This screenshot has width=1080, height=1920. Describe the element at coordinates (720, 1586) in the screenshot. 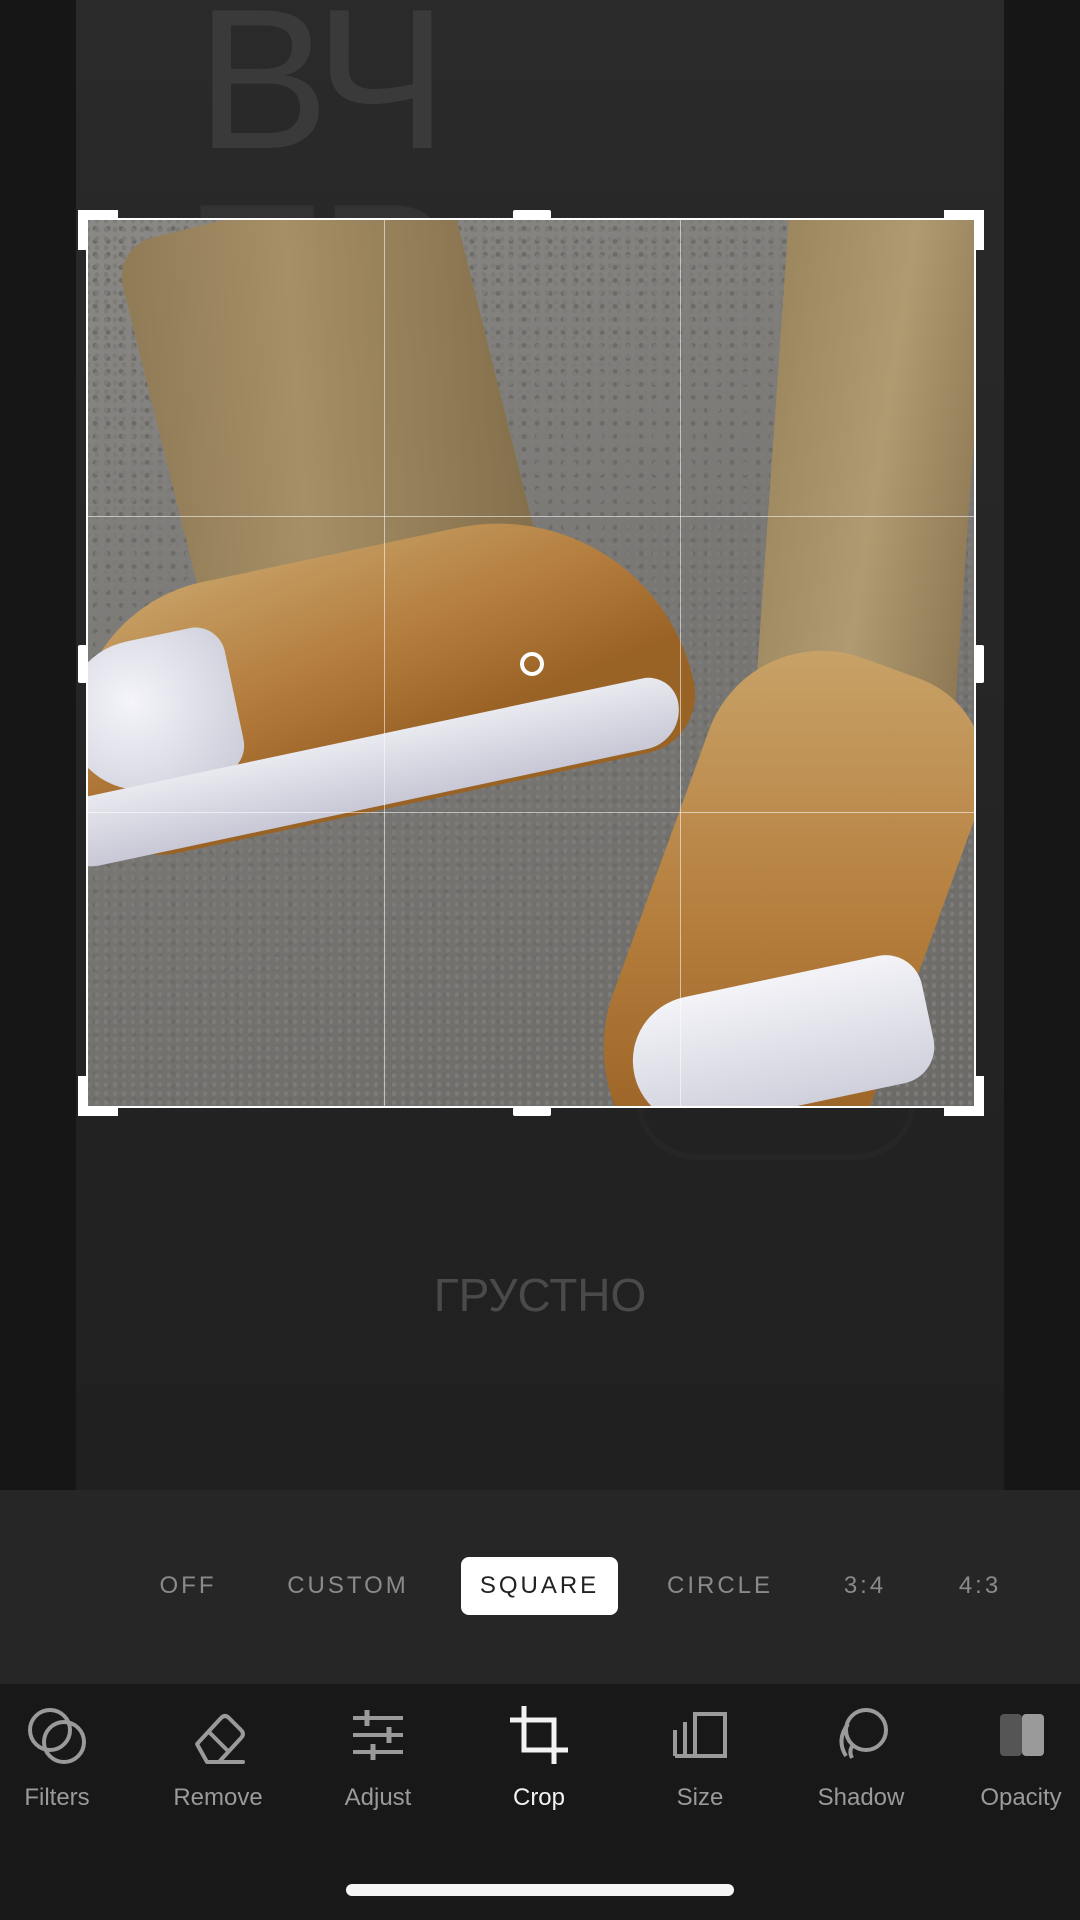

I see `aspect-option-circle: CIRCLE` at that location.